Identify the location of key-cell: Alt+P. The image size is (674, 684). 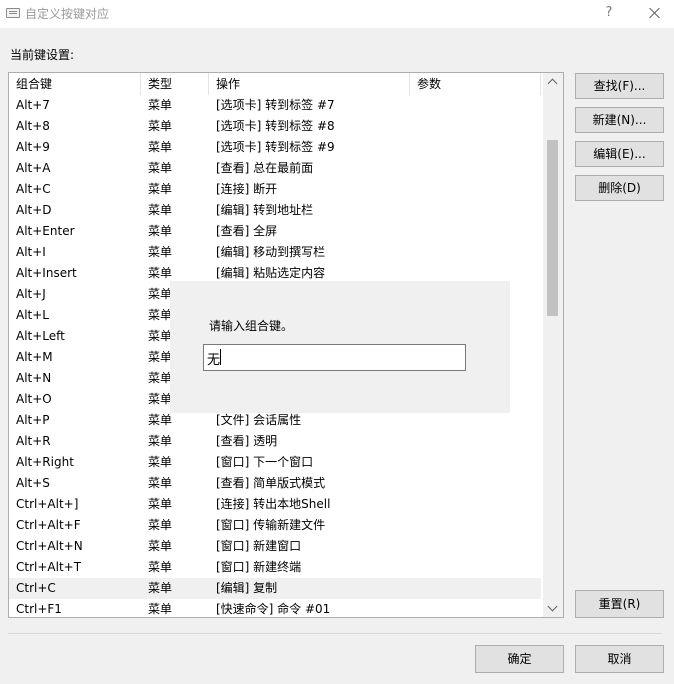
(33, 420).